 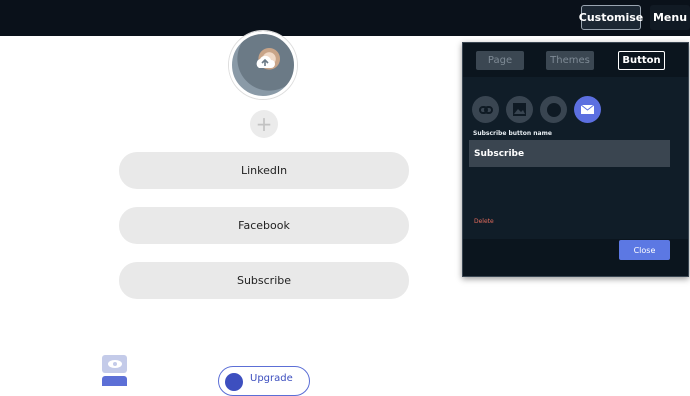 I want to click on panel-tabs: Page Themes Button, so click(x=575, y=60).